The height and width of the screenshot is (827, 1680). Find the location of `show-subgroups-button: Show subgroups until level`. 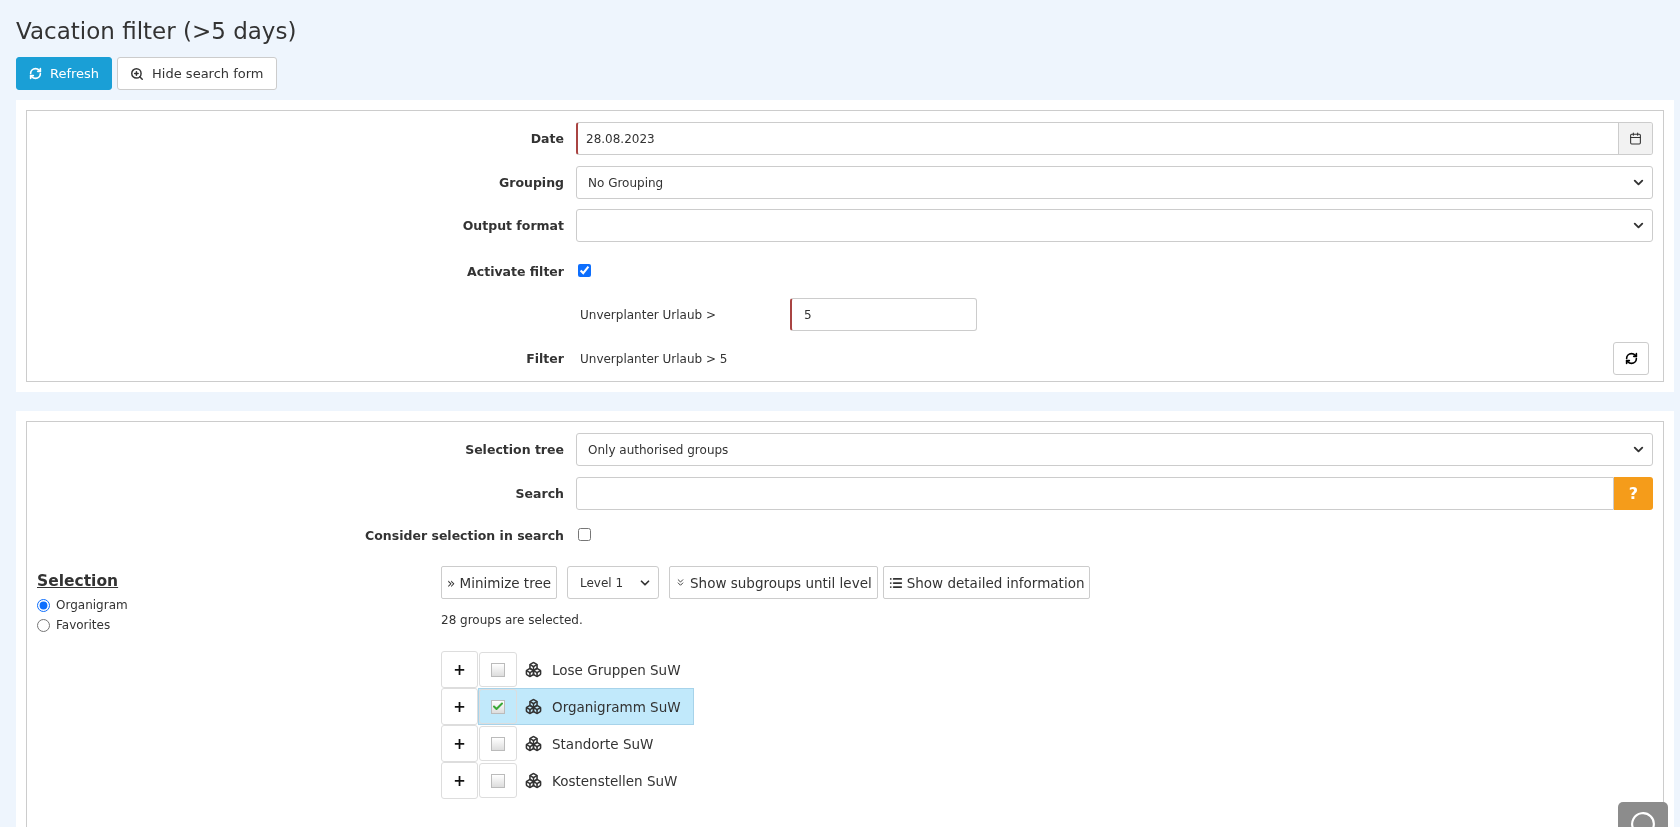

show-subgroups-button: Show subgroups until level is located at coordinates (773, 582).